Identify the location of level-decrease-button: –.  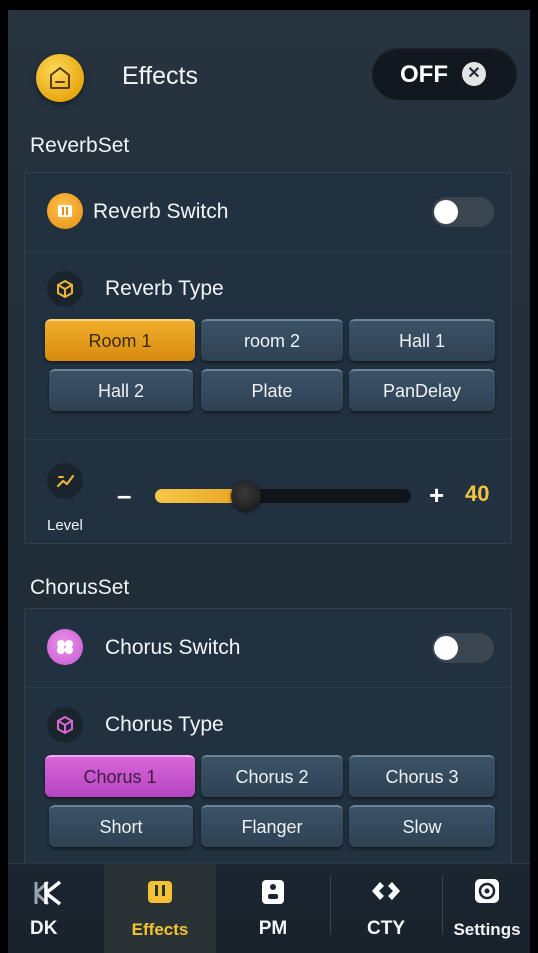
(124, 495).